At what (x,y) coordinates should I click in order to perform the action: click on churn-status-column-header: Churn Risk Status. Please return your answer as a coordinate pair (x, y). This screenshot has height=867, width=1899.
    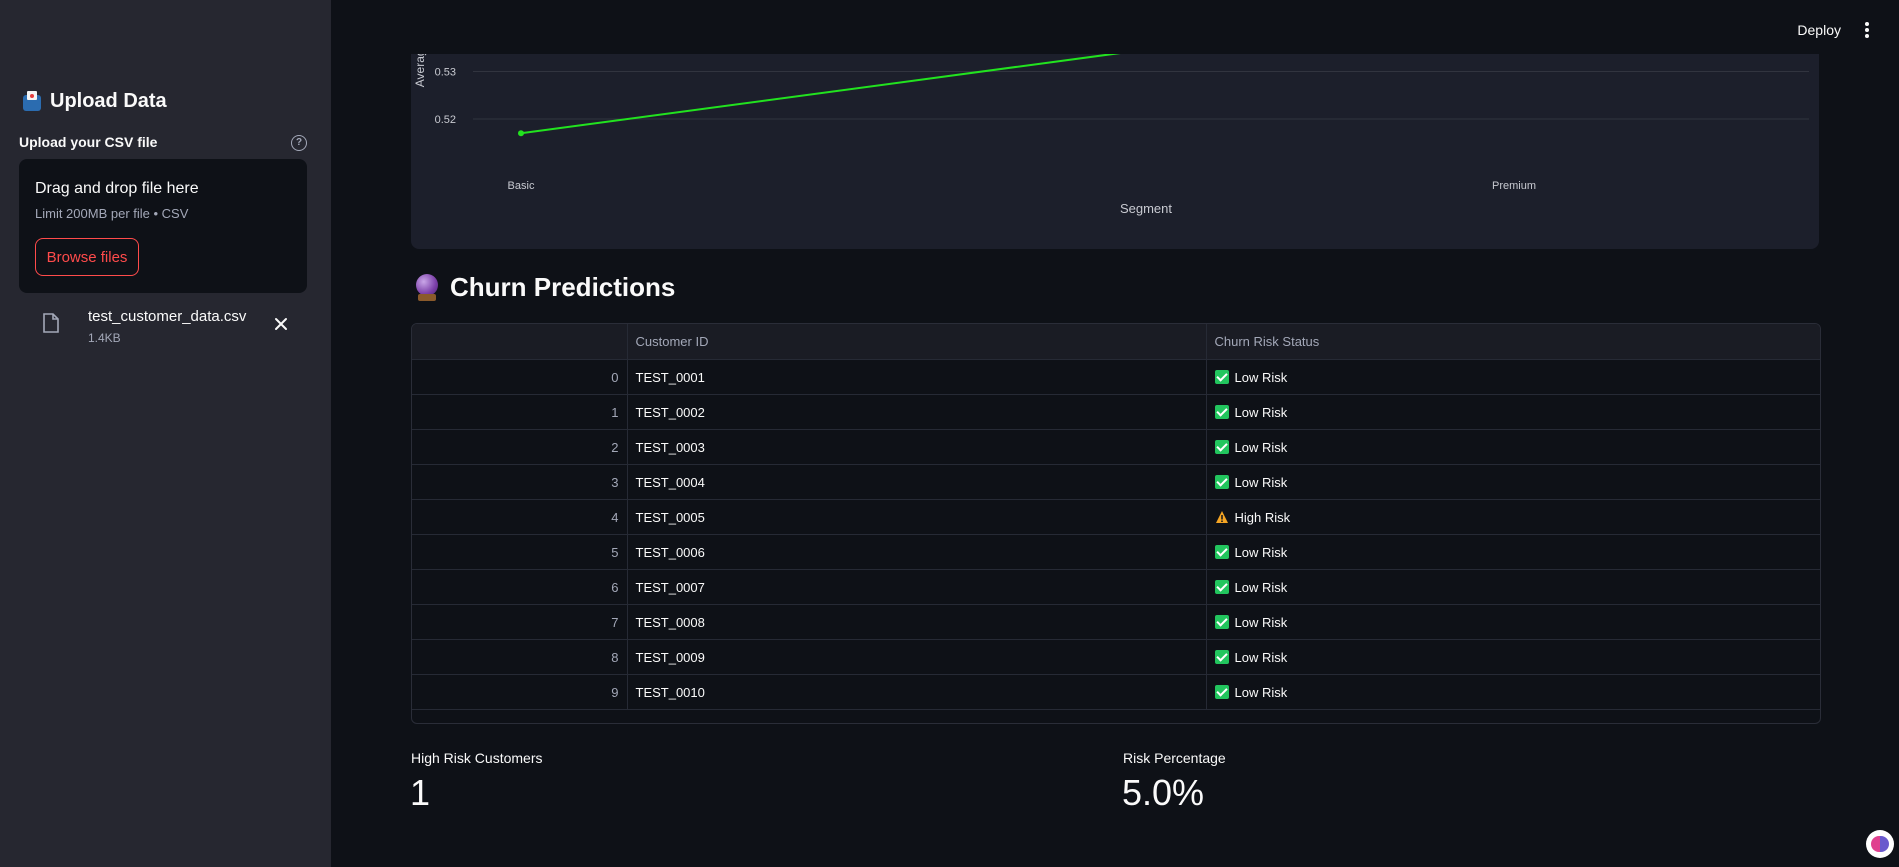
    Looking at the image, I should click on (1513, 342).